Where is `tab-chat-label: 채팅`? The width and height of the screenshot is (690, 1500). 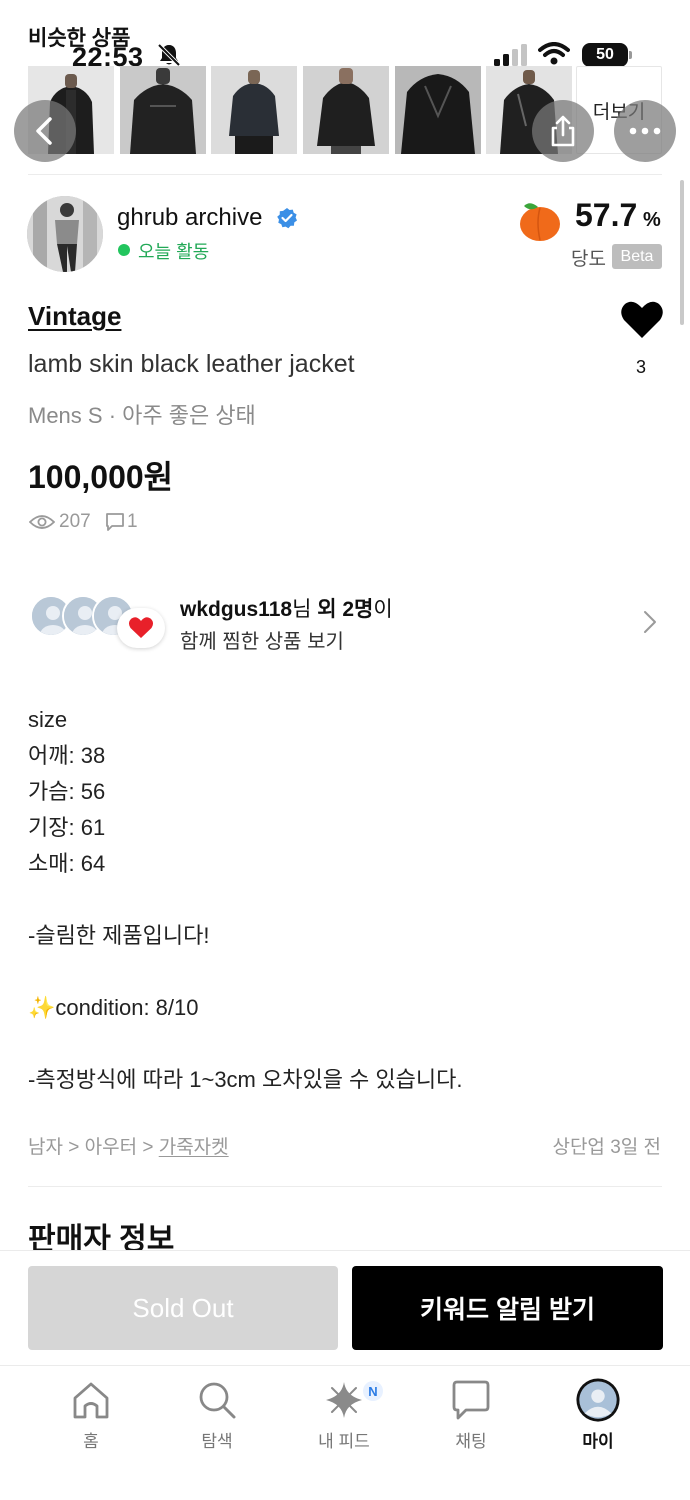
tab-chat-label: 채팅 is located at coordinates (471, 1441).